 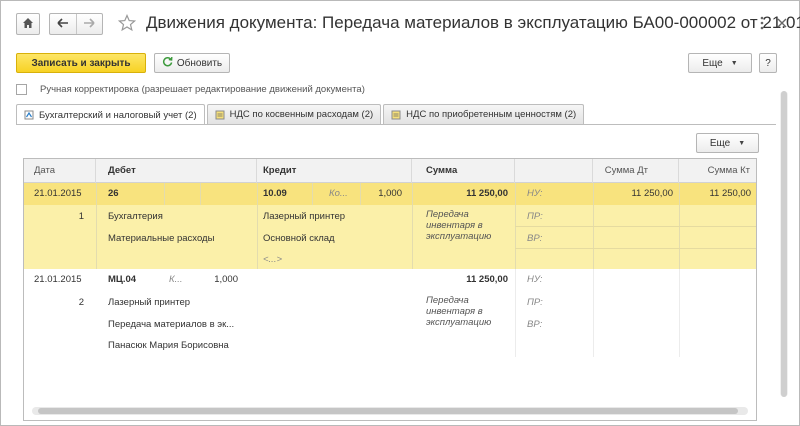 What do you see at coordinates (487, 193) in the screenshot?
I see `row1-amount: 11 250,00` at bounding box center [487, 193].